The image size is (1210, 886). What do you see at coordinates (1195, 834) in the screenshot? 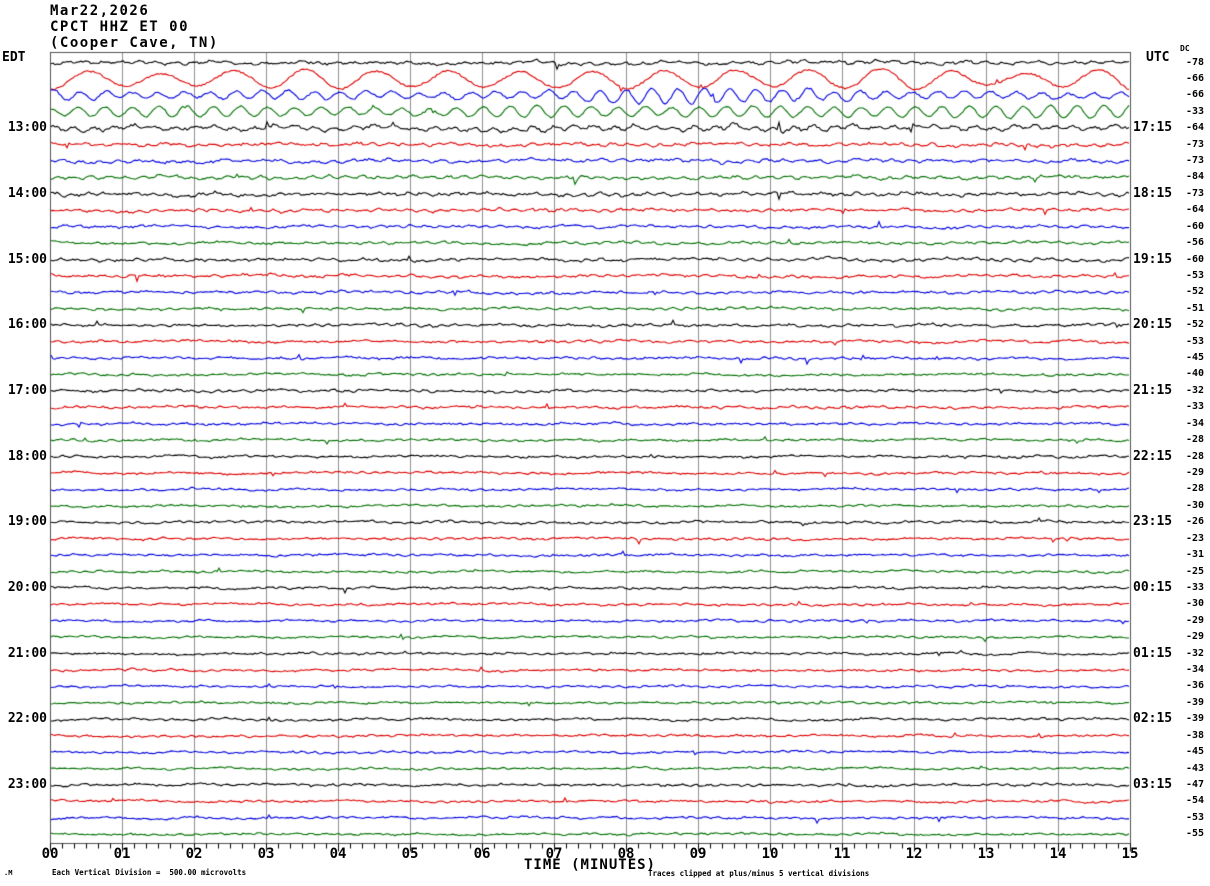
I see `dc-value: -55` at bounding box center [1195, 834].